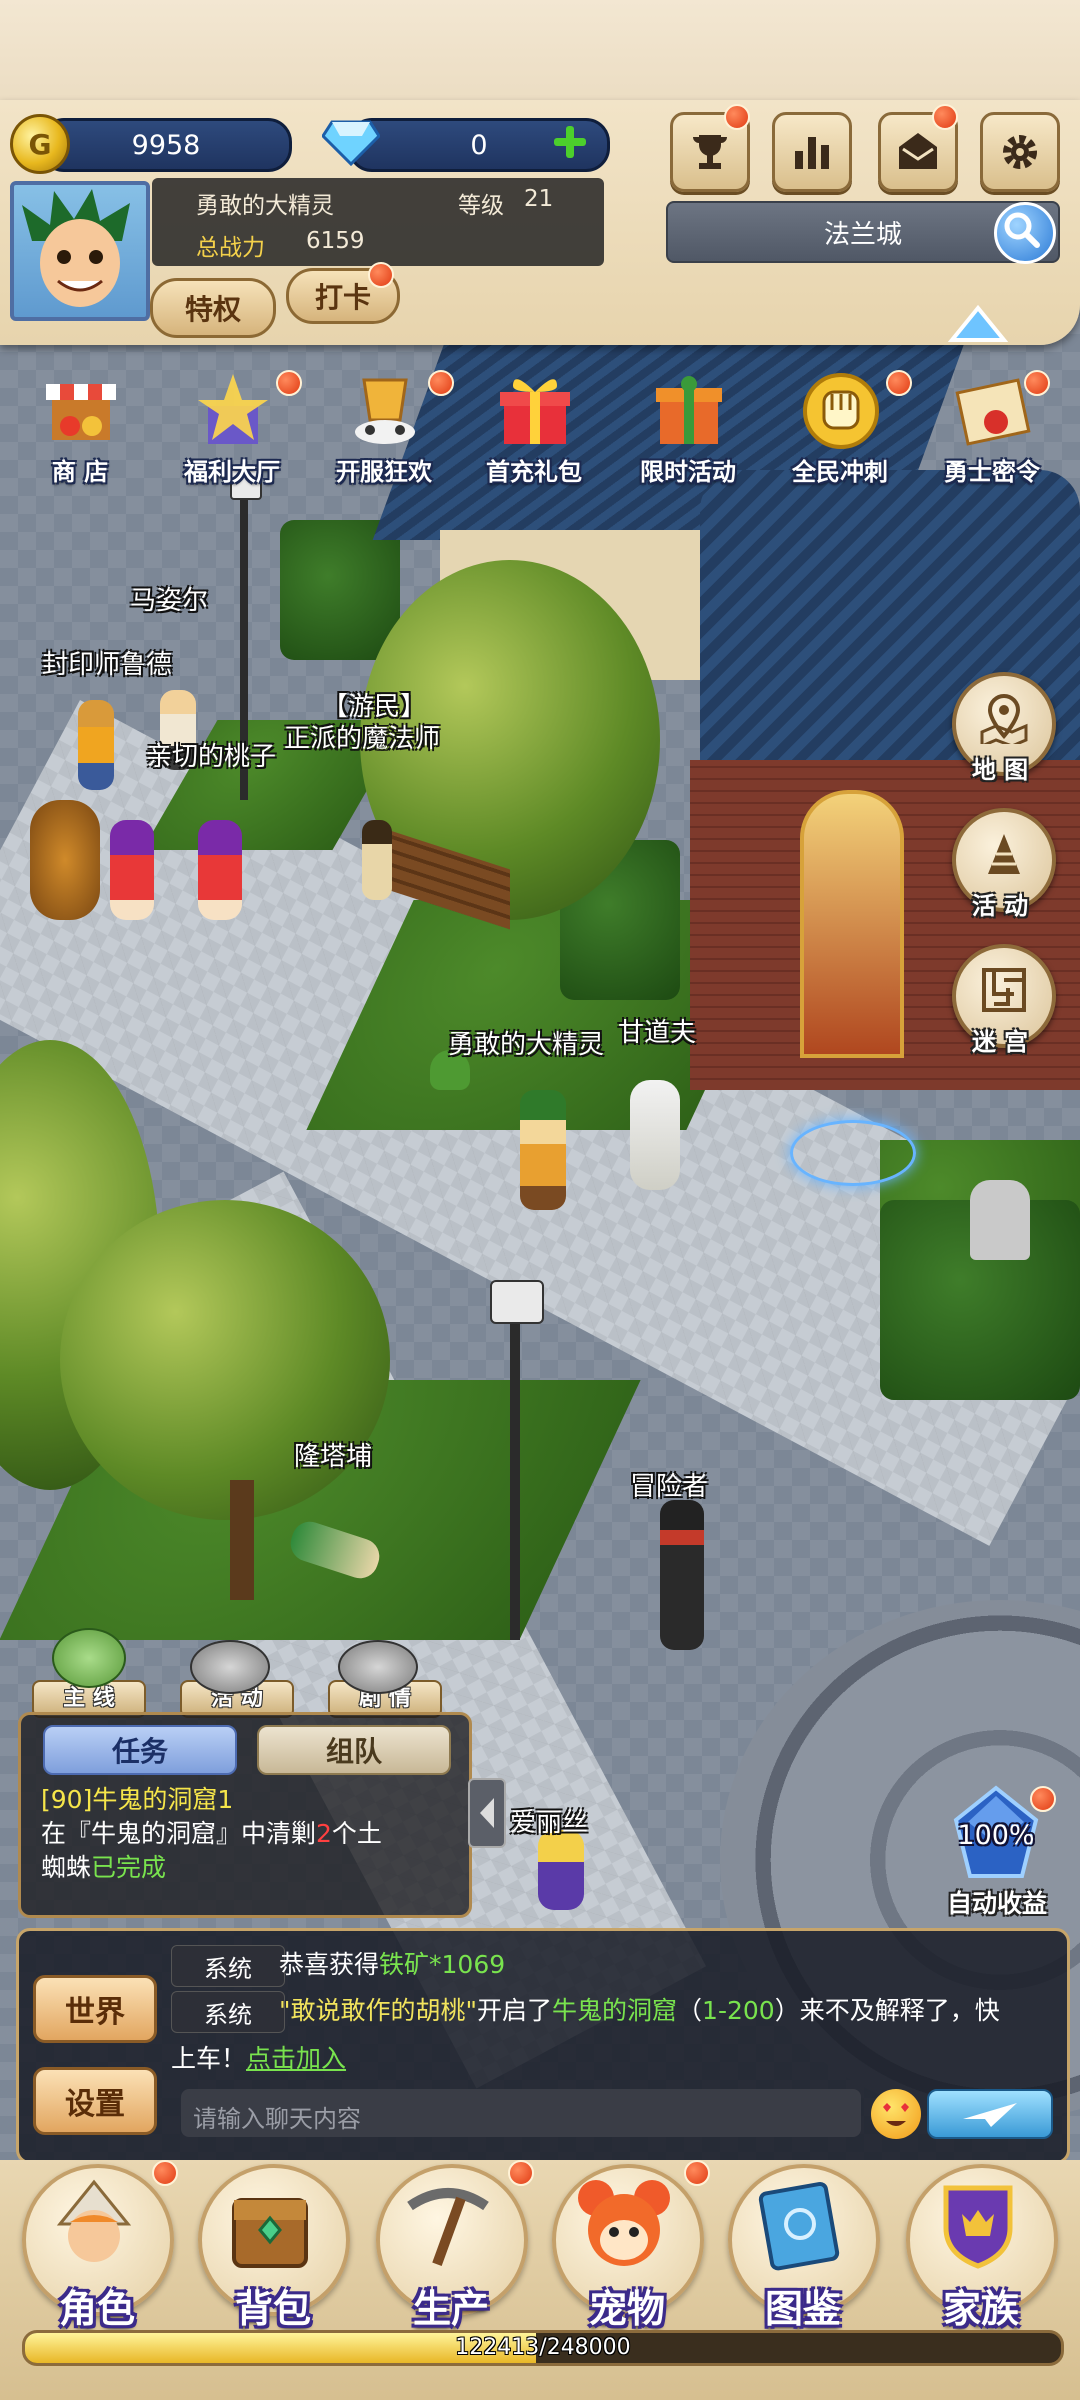 Image resolution: width=1080 pixels, height=2400 pixels. I want to click on event-shop: 商 店, so click(80, 430).